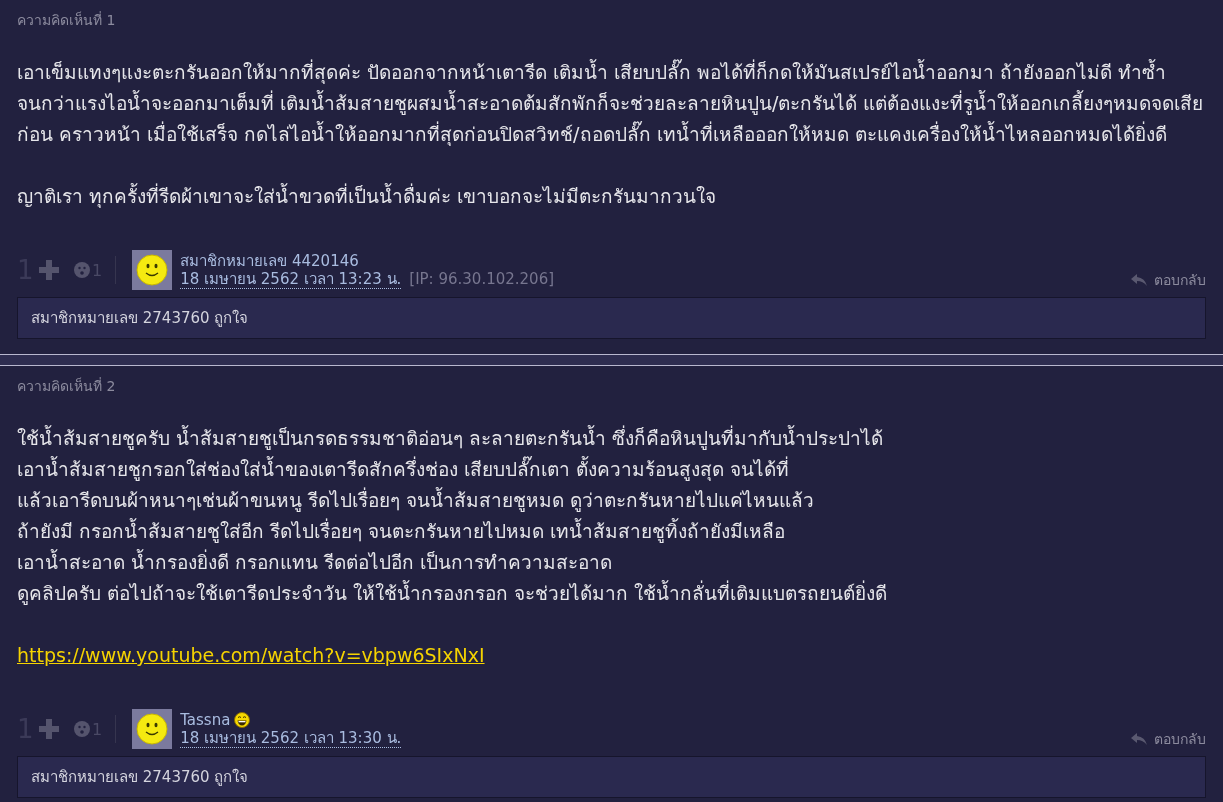  What do you see at coordinates (315, 561) in the screenshot?
I see `comment-text: เอาน้ำสะอาด น้ำกรองยิ่งดี กรอกแทน รีดต่อไปอีก เป็นการทำความสะอาด` at bounding box center [315, 561].